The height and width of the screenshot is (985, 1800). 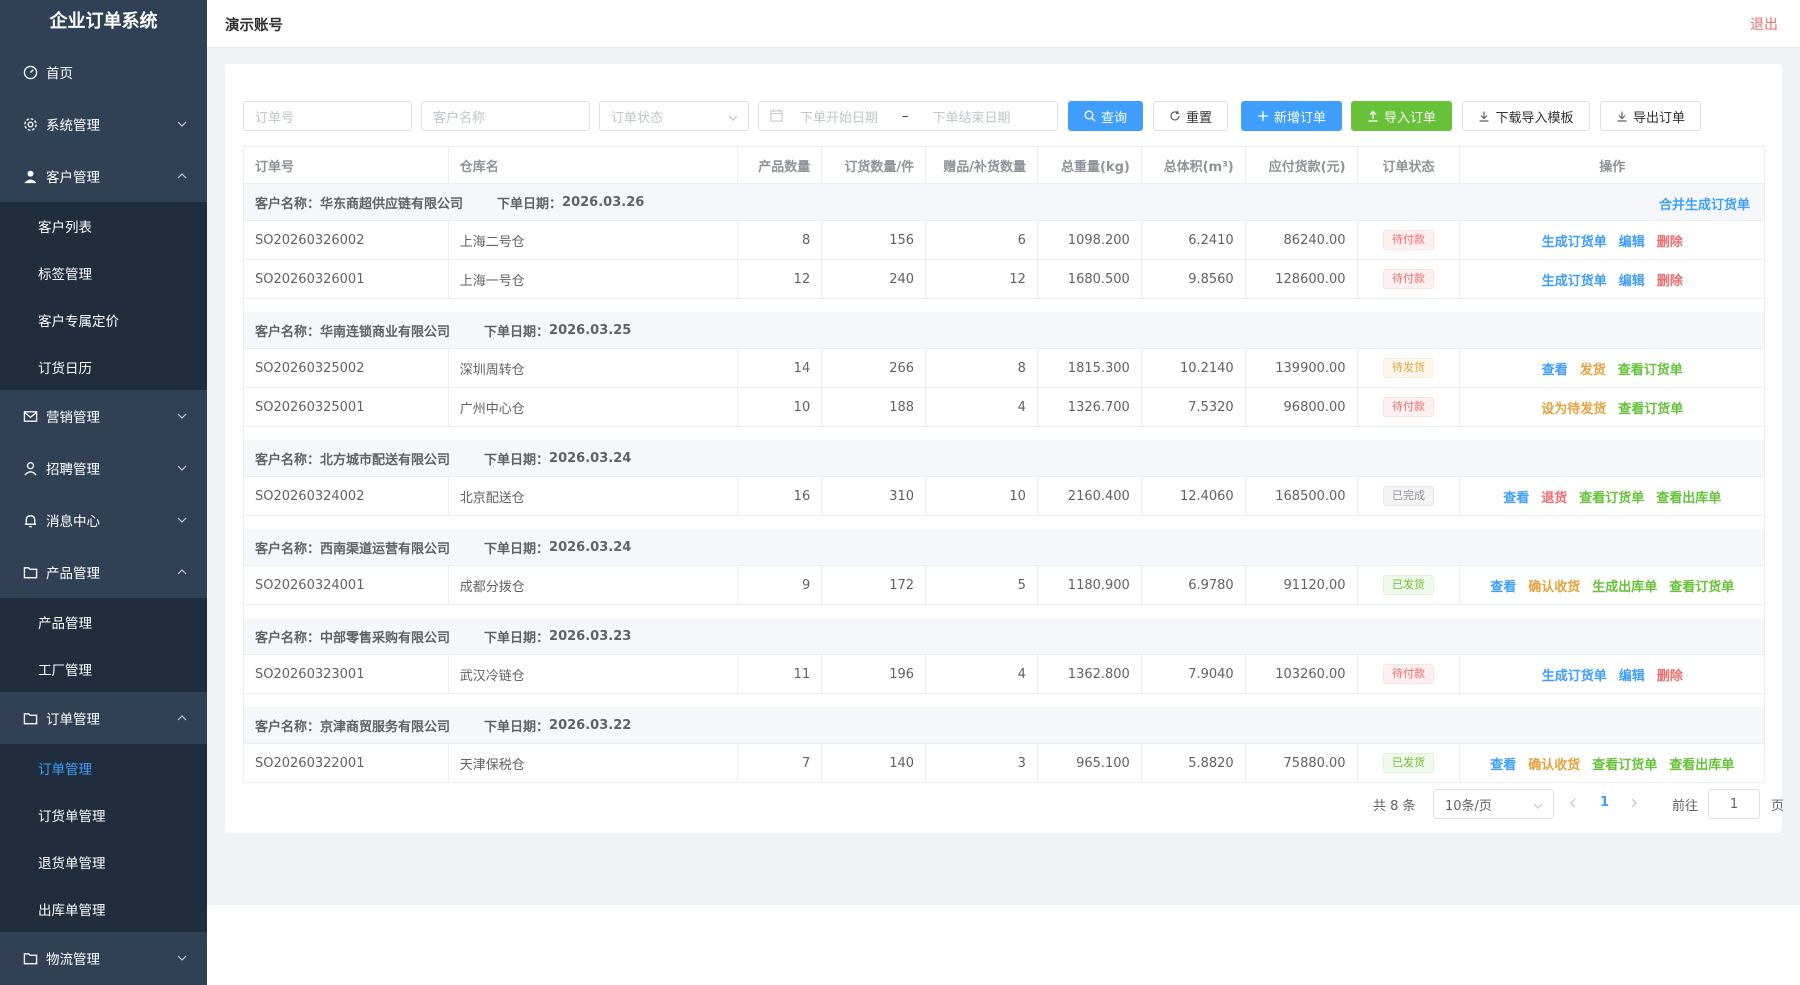 What do you see at coordinates (1291, 116) in the screenshot?
I see `add-order-button: 新增订单` at bounding box center [1291, 116].